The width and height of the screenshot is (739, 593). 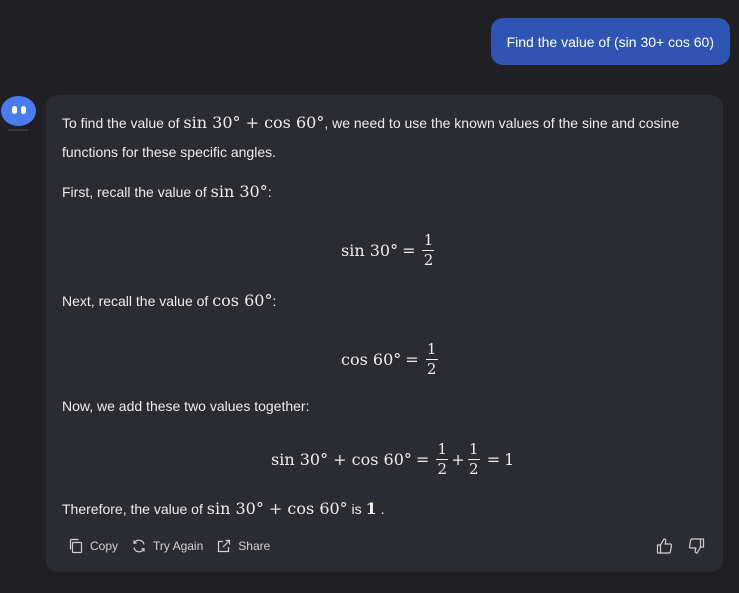 I want to click on step2-text: Next, recall the value of, so click(x=137, y=301).